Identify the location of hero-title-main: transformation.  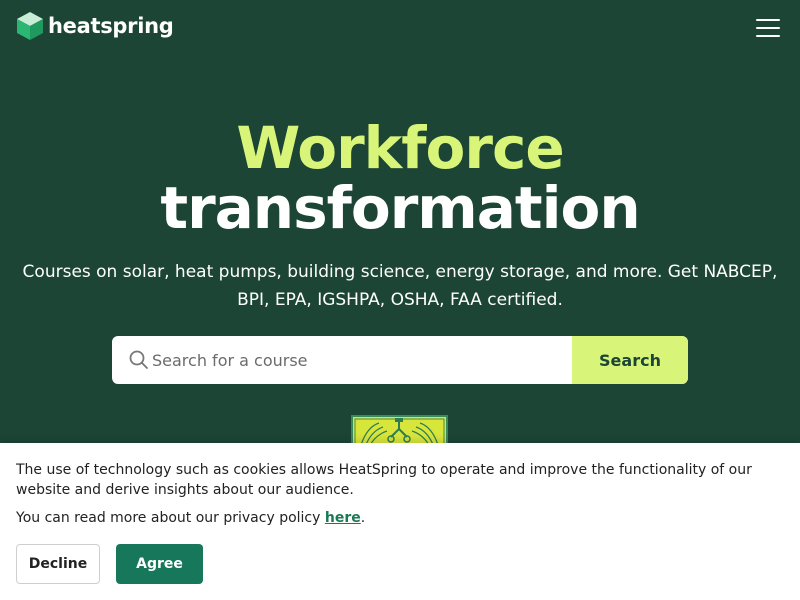
(400, 208).